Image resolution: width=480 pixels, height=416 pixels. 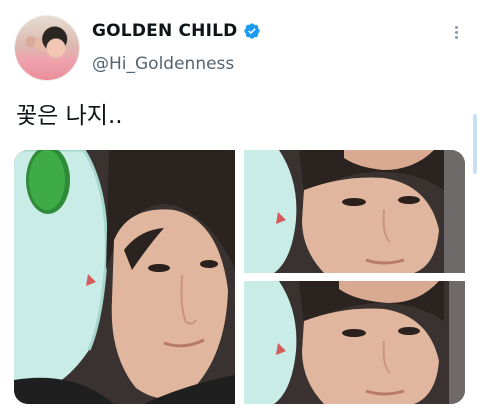 I want to click on author-name: GOLDEN CHILD, so click(x=164, y=31).